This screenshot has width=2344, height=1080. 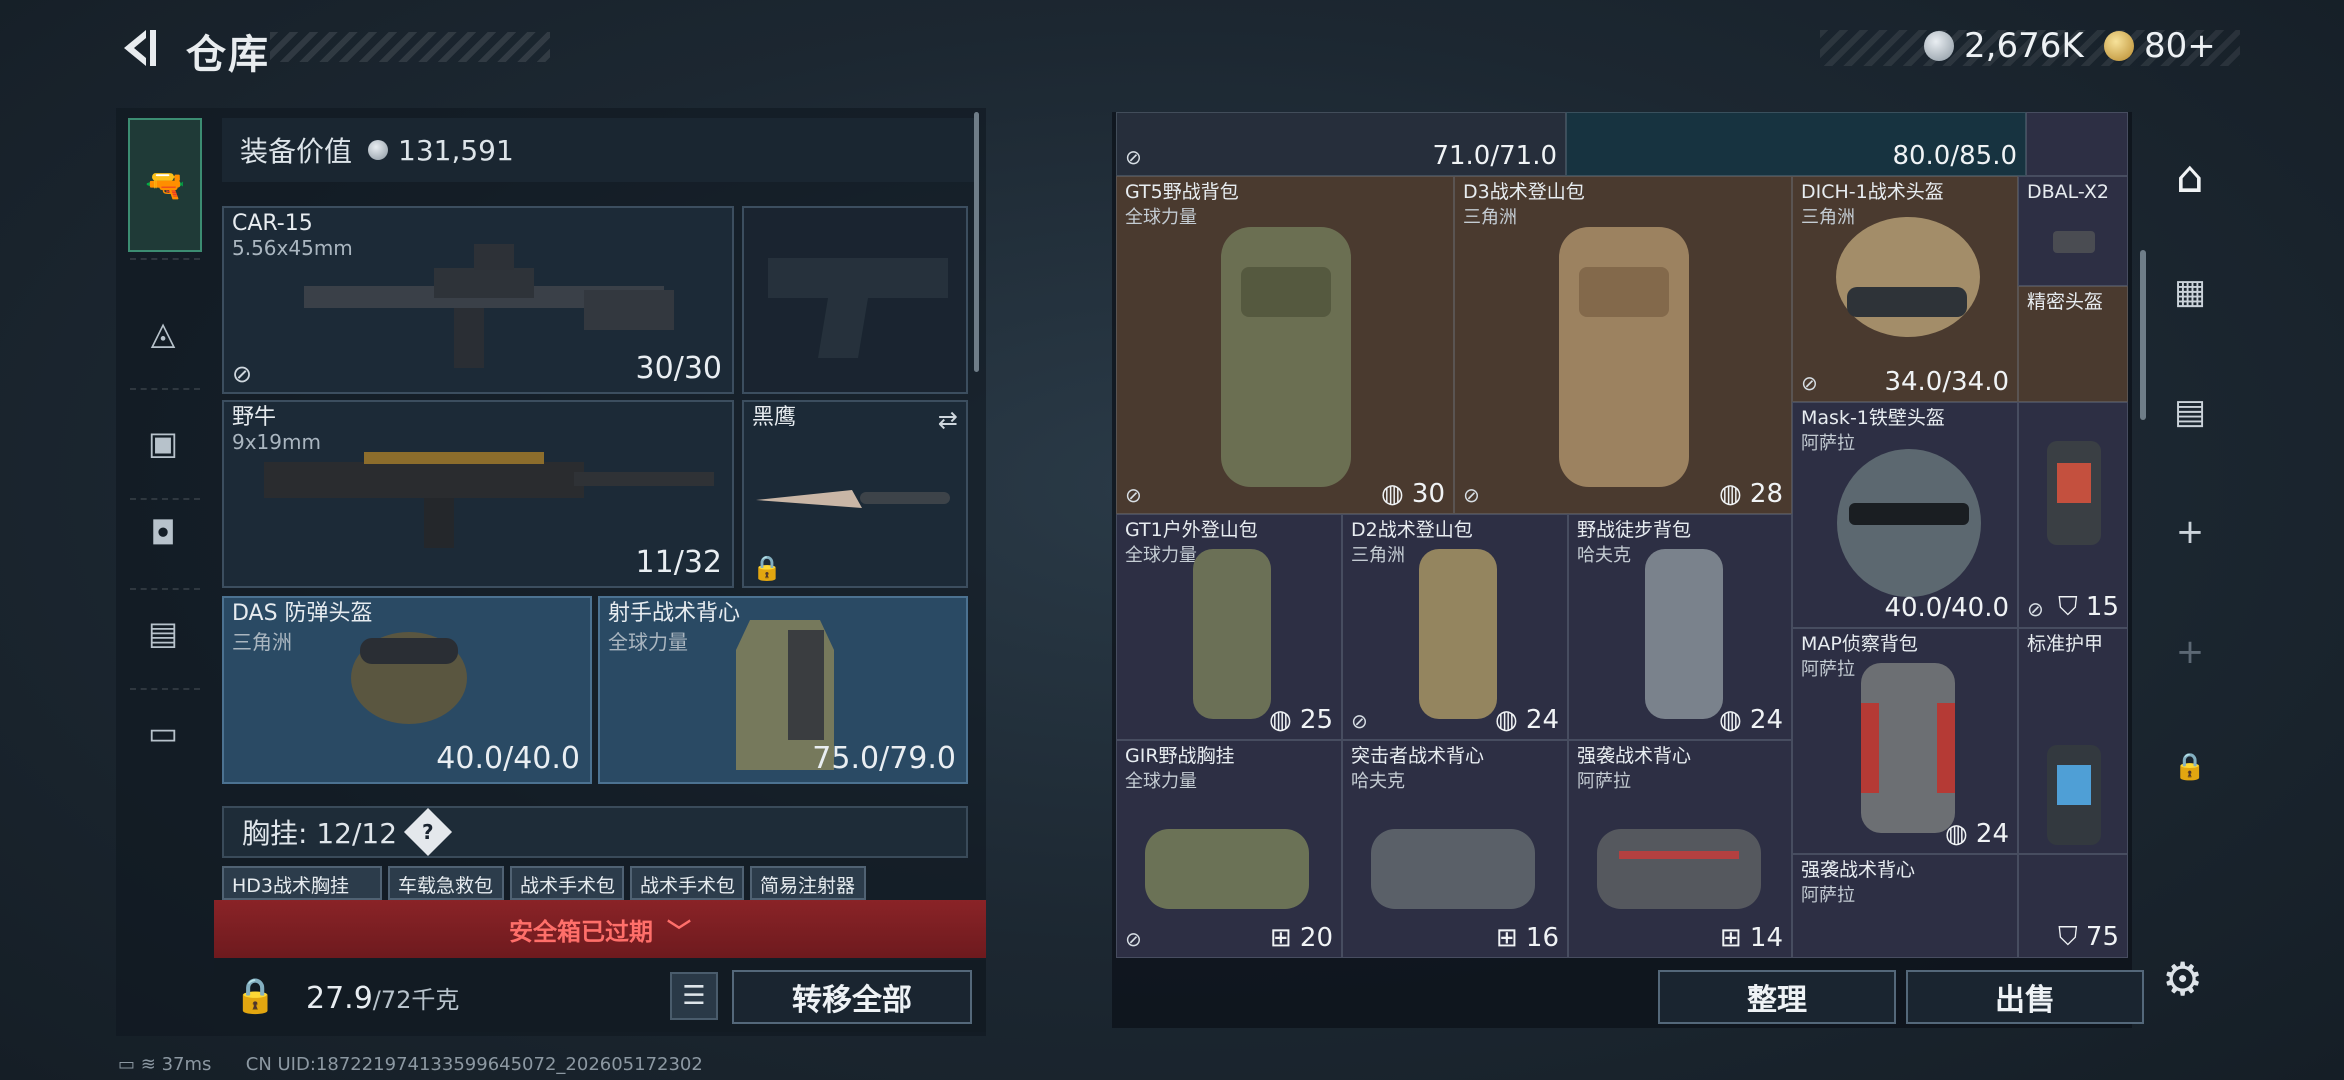 I want to click on tab-clipboard: ▤, so click(x=163, y=633).